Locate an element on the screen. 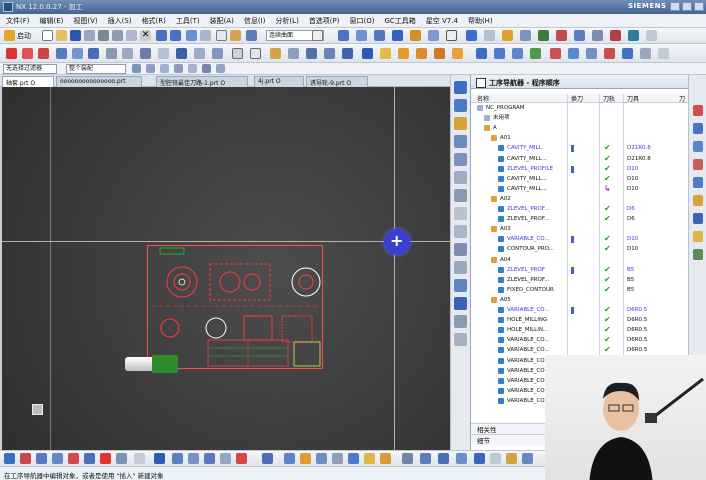 The image size is (706, 480). operation-row: ZLEVEL_PROFILE ✔ D10 is located at coordinates (576, 169).